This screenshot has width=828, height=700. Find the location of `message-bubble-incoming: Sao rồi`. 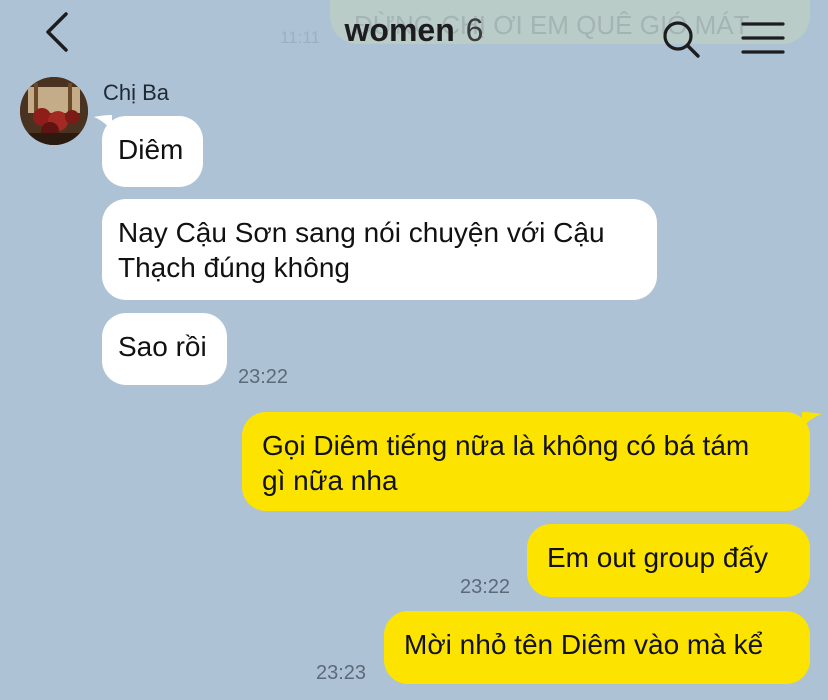

message-bubble-incoming: Sao rồi is located at coordinates (164, 349).